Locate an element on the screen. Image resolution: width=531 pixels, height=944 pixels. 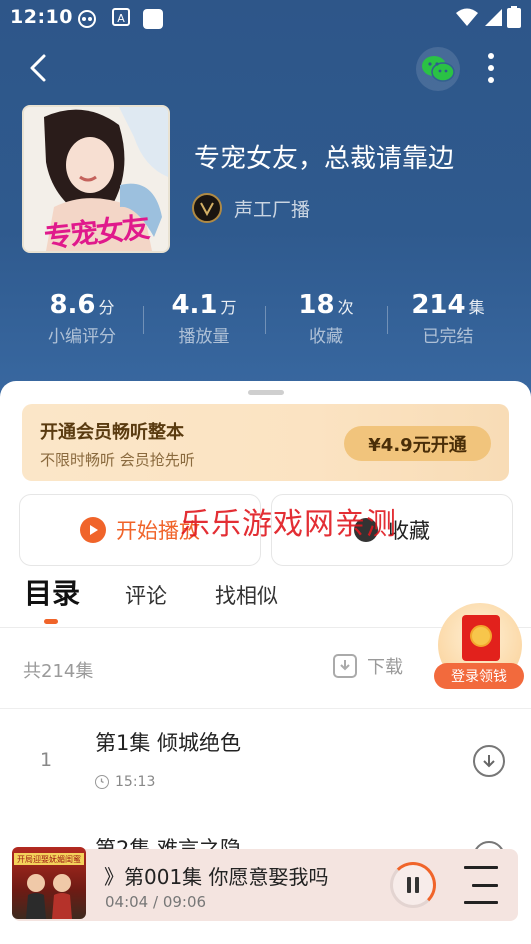
square-app-icon is located at coordinates (152, 18).